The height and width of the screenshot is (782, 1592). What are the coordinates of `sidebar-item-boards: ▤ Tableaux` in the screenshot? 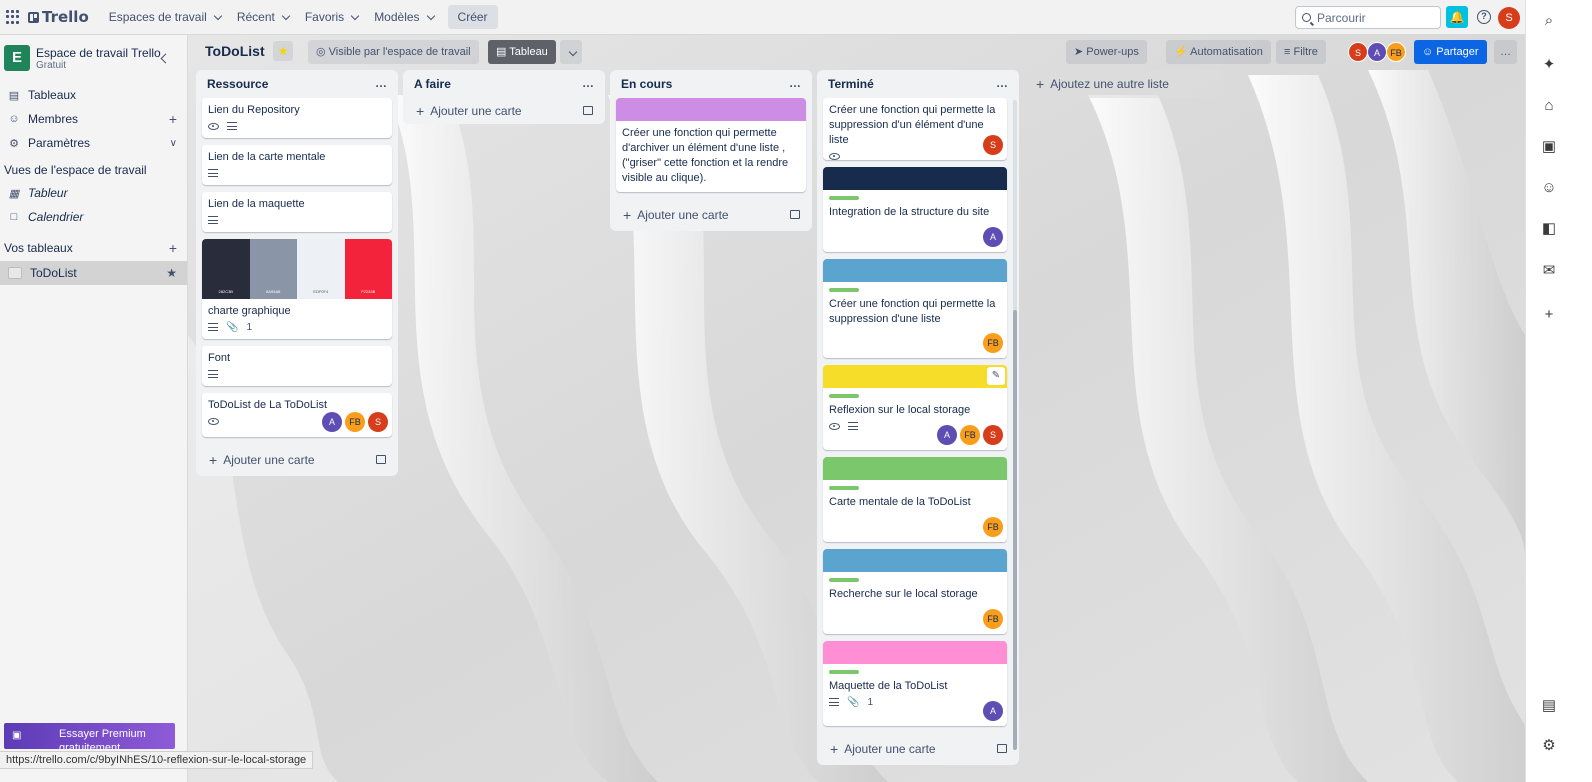 It's located at (93, 95).